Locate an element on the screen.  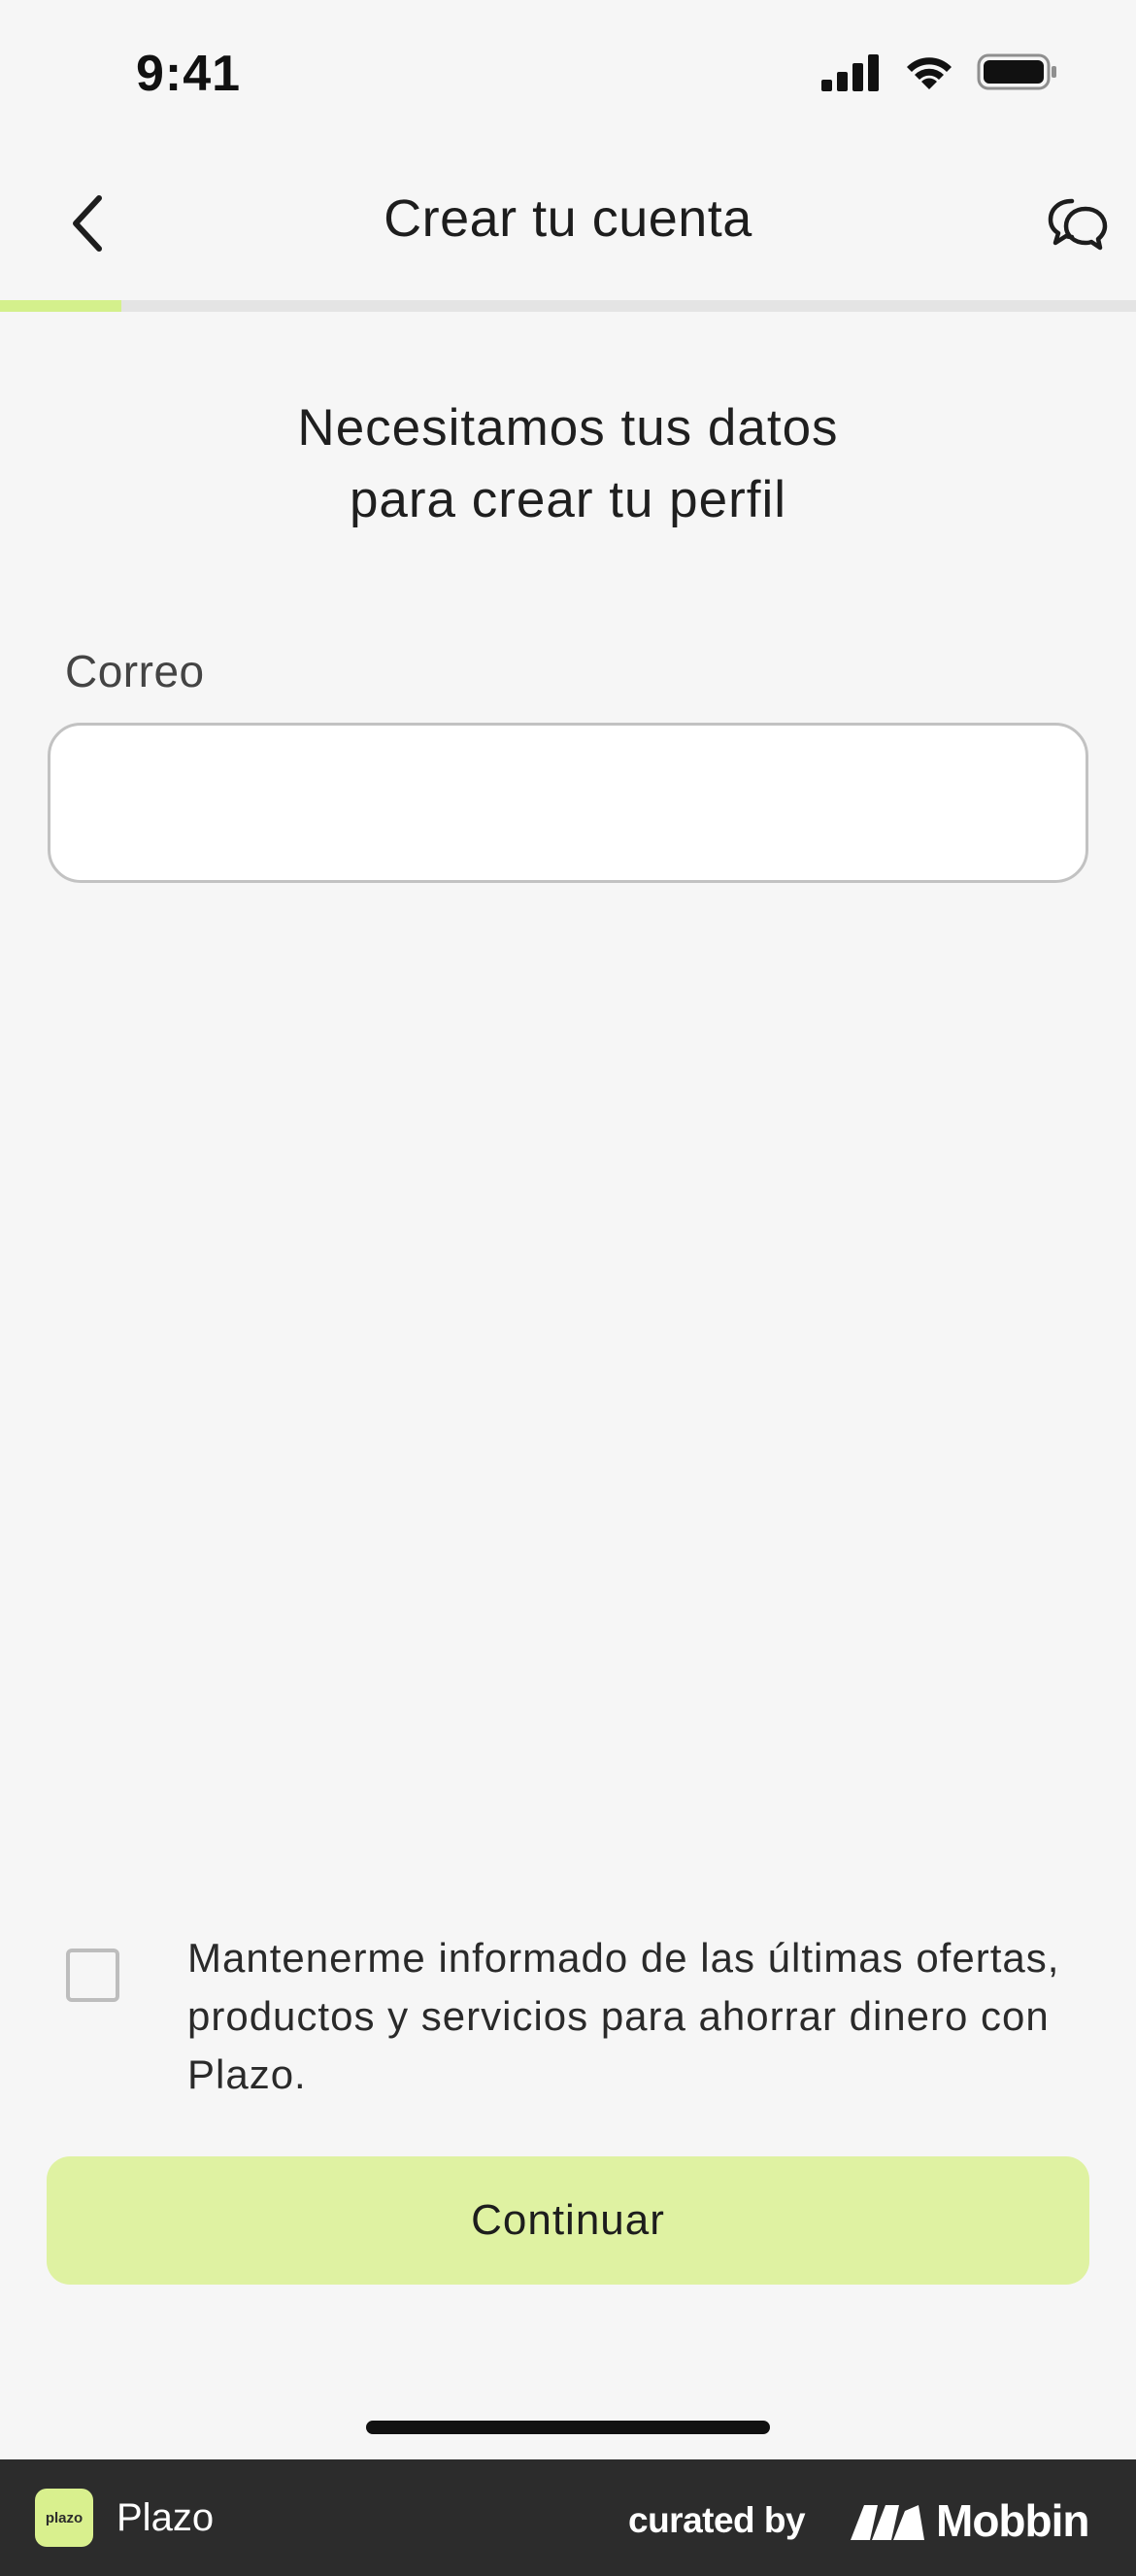
footer-bar: plazo Plazo curated by Mobbin is located at coordinates (568, 2517).